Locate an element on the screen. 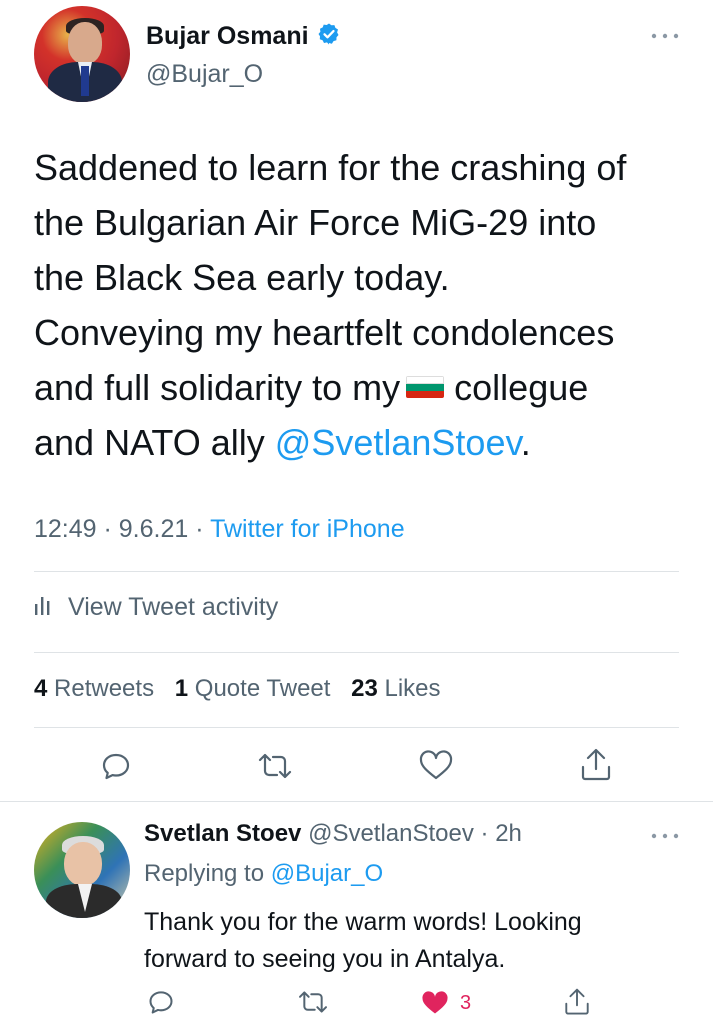 The height and width of the screenshot is (1024, 713). tweet-text-line: Saddened to learn for the crashing of is located at coordinates (330, 167).